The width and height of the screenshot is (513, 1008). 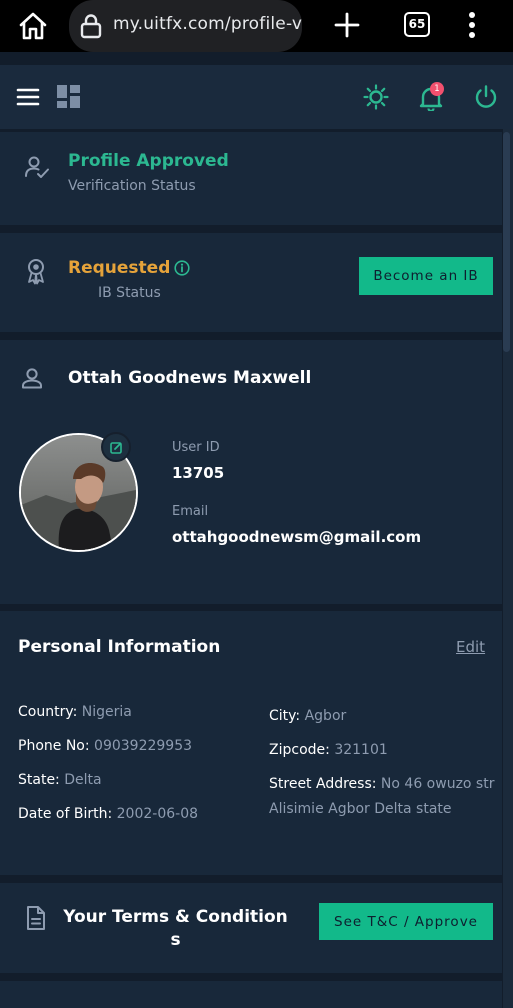 I want to click on state-value: Delta, so click(x=83, y=780).